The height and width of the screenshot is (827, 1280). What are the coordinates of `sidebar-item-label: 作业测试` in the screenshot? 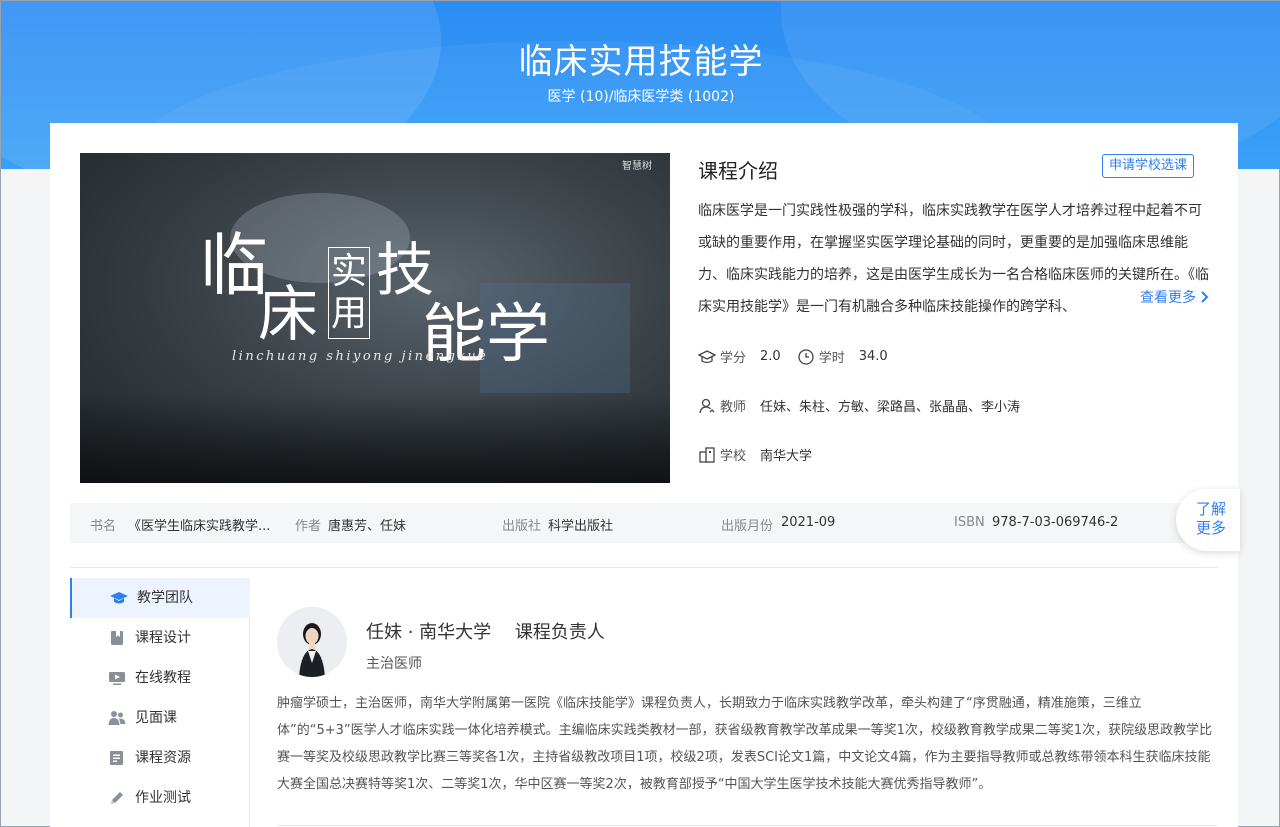 It's located at (163, 798).